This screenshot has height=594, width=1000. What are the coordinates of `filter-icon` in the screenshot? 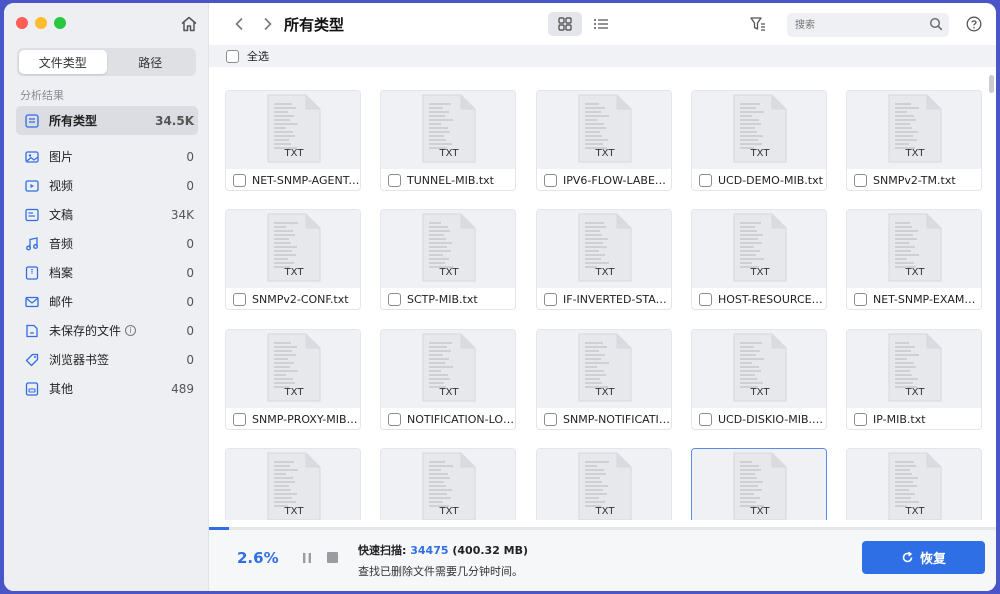 It's located at (758, 24).